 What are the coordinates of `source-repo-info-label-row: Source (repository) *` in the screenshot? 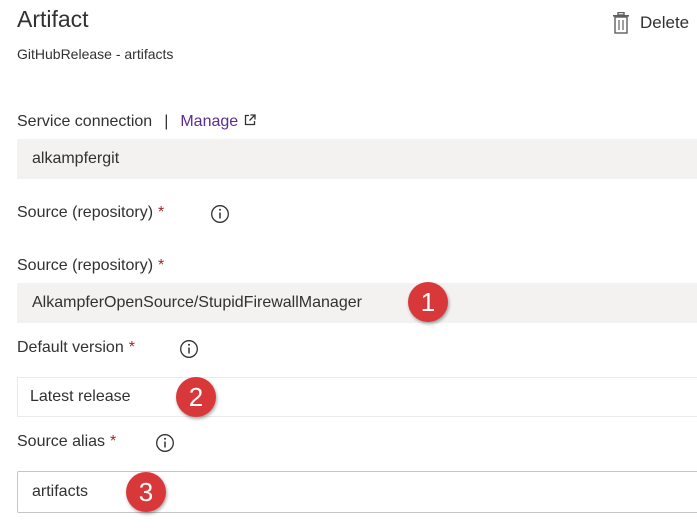 It's located at (90, 213).